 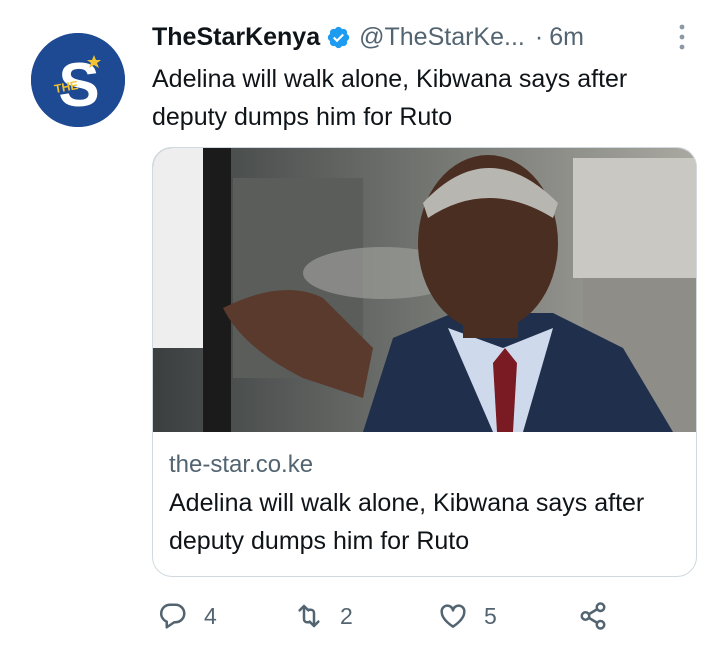 What do you see at coordinates (241, 464) in the screenshot?
I see `card-domain: the-star.co.ke` at bounding box center [241, 464].